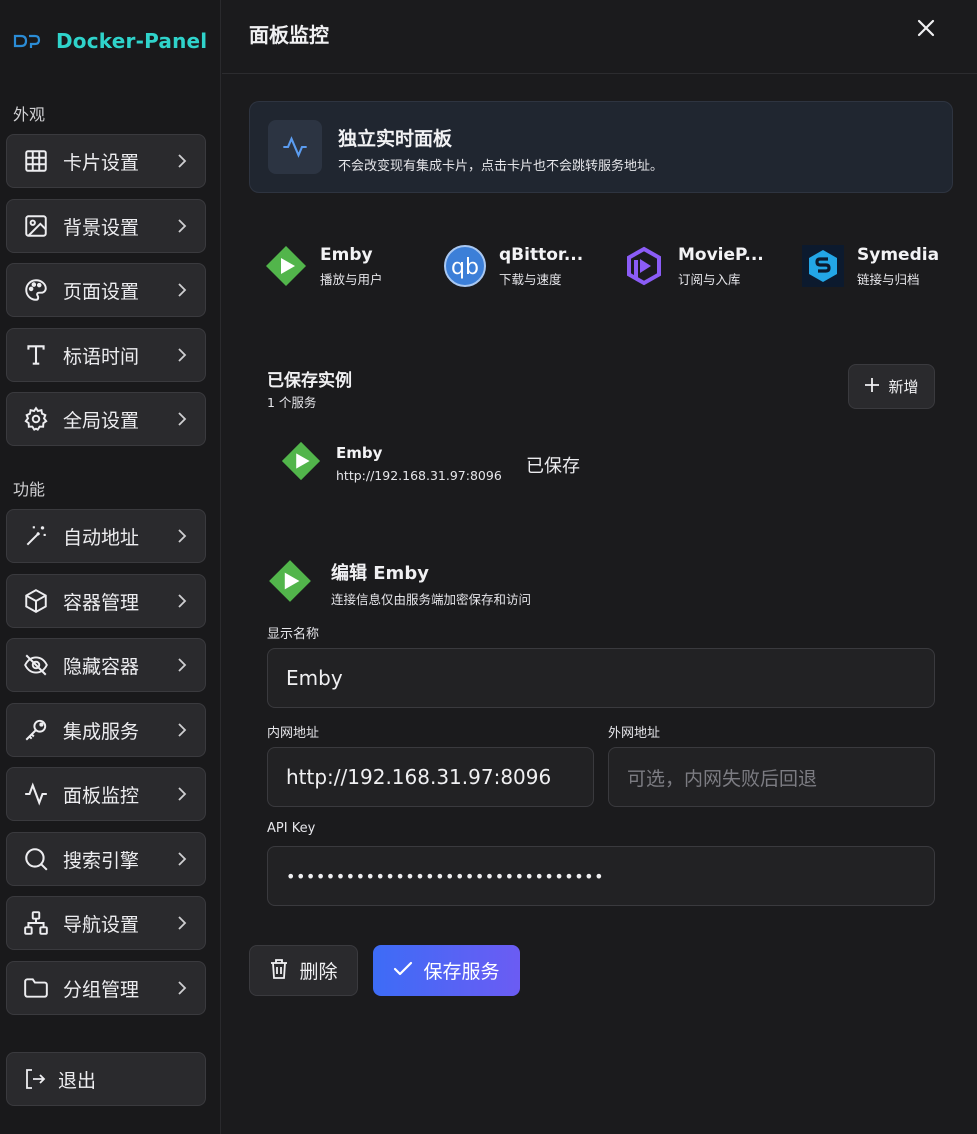 The height and width of the screenshot is (1134, 977). What do you see at coordinates (36, 226) in the screenshot?
I see `image-icon` at bounding box center [36, 226].